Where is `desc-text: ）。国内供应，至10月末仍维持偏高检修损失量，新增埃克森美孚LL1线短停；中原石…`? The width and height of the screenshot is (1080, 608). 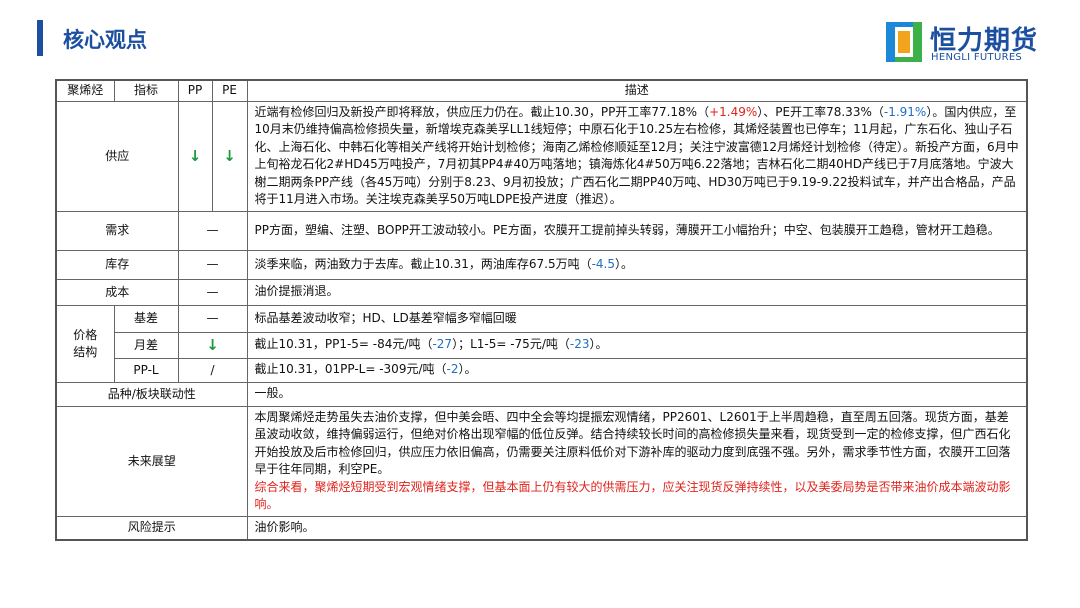 desc-text: ）。国内供应，至10月末仍维持偏高检修损失量，新增埃克森美孚LL1线短停；中原石… is located at coordinates (636, 155).